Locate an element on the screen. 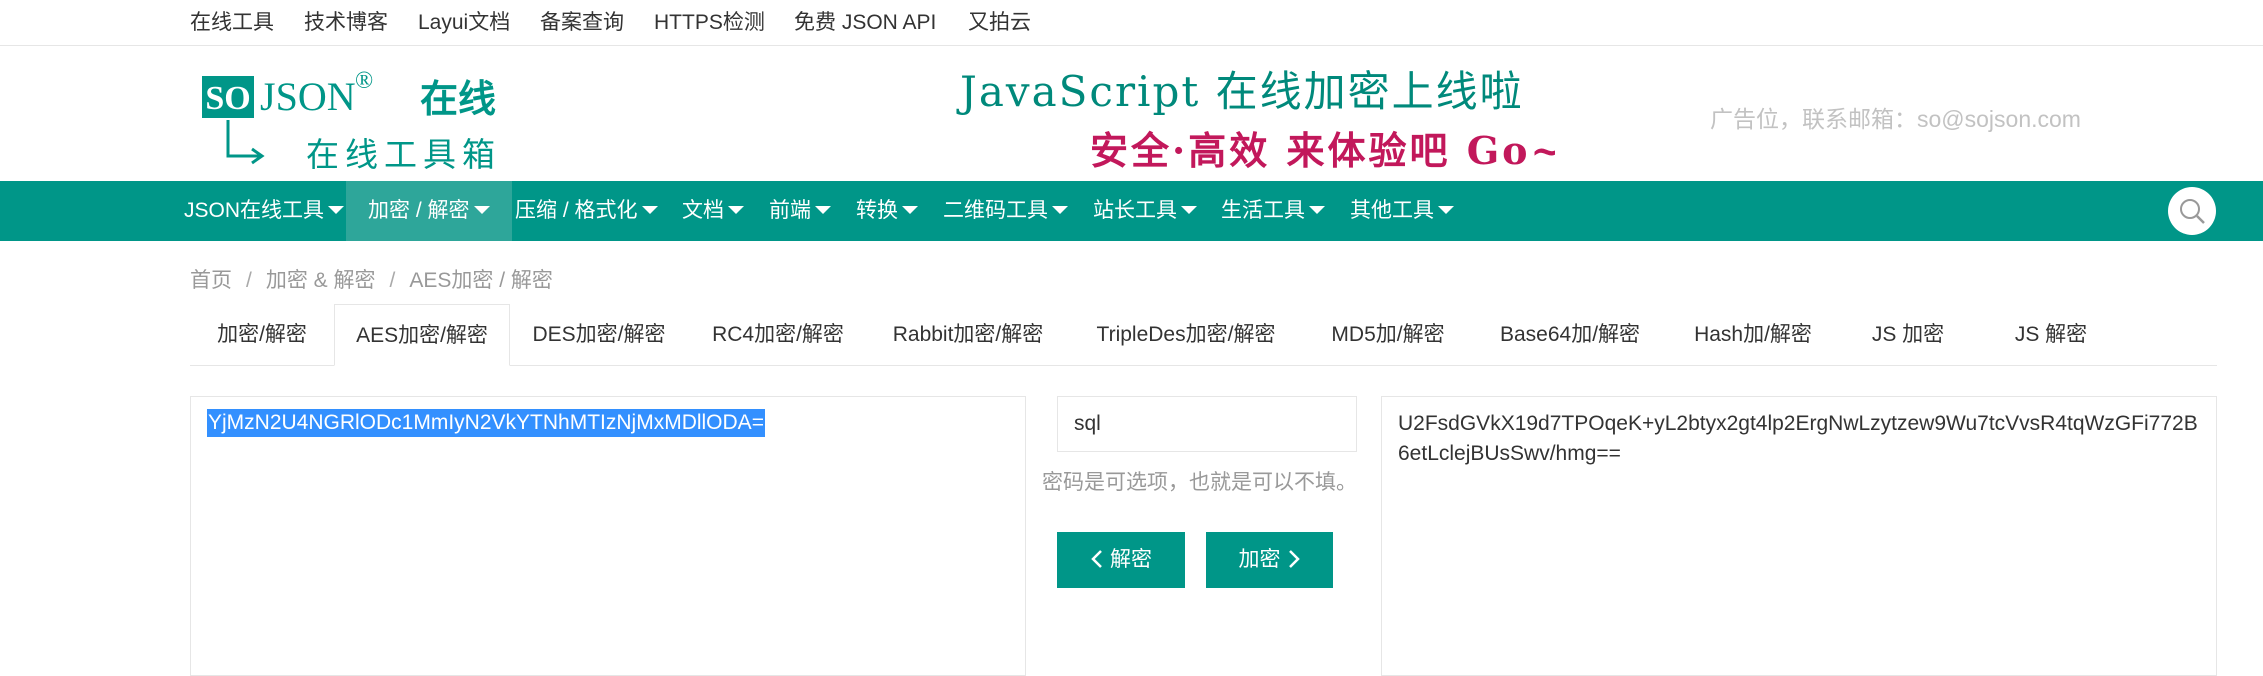 The image size is (2263, 676). nav-json-tools-label: JSON在线工具 is located at coordinates (254, 210).